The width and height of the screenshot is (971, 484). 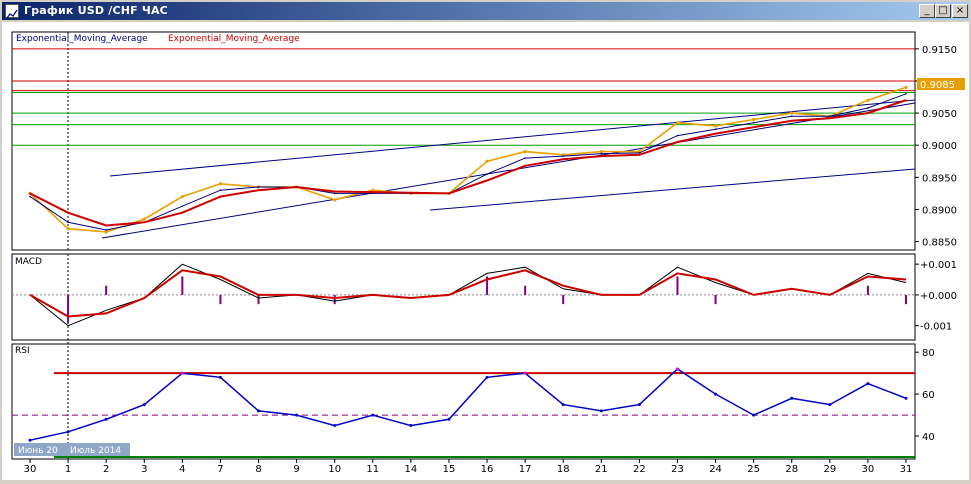 What do you see at coordinates (938, 265) in the screenshot?
I see `macd-tick-label: +0.001` at bounding box center [938, 265].